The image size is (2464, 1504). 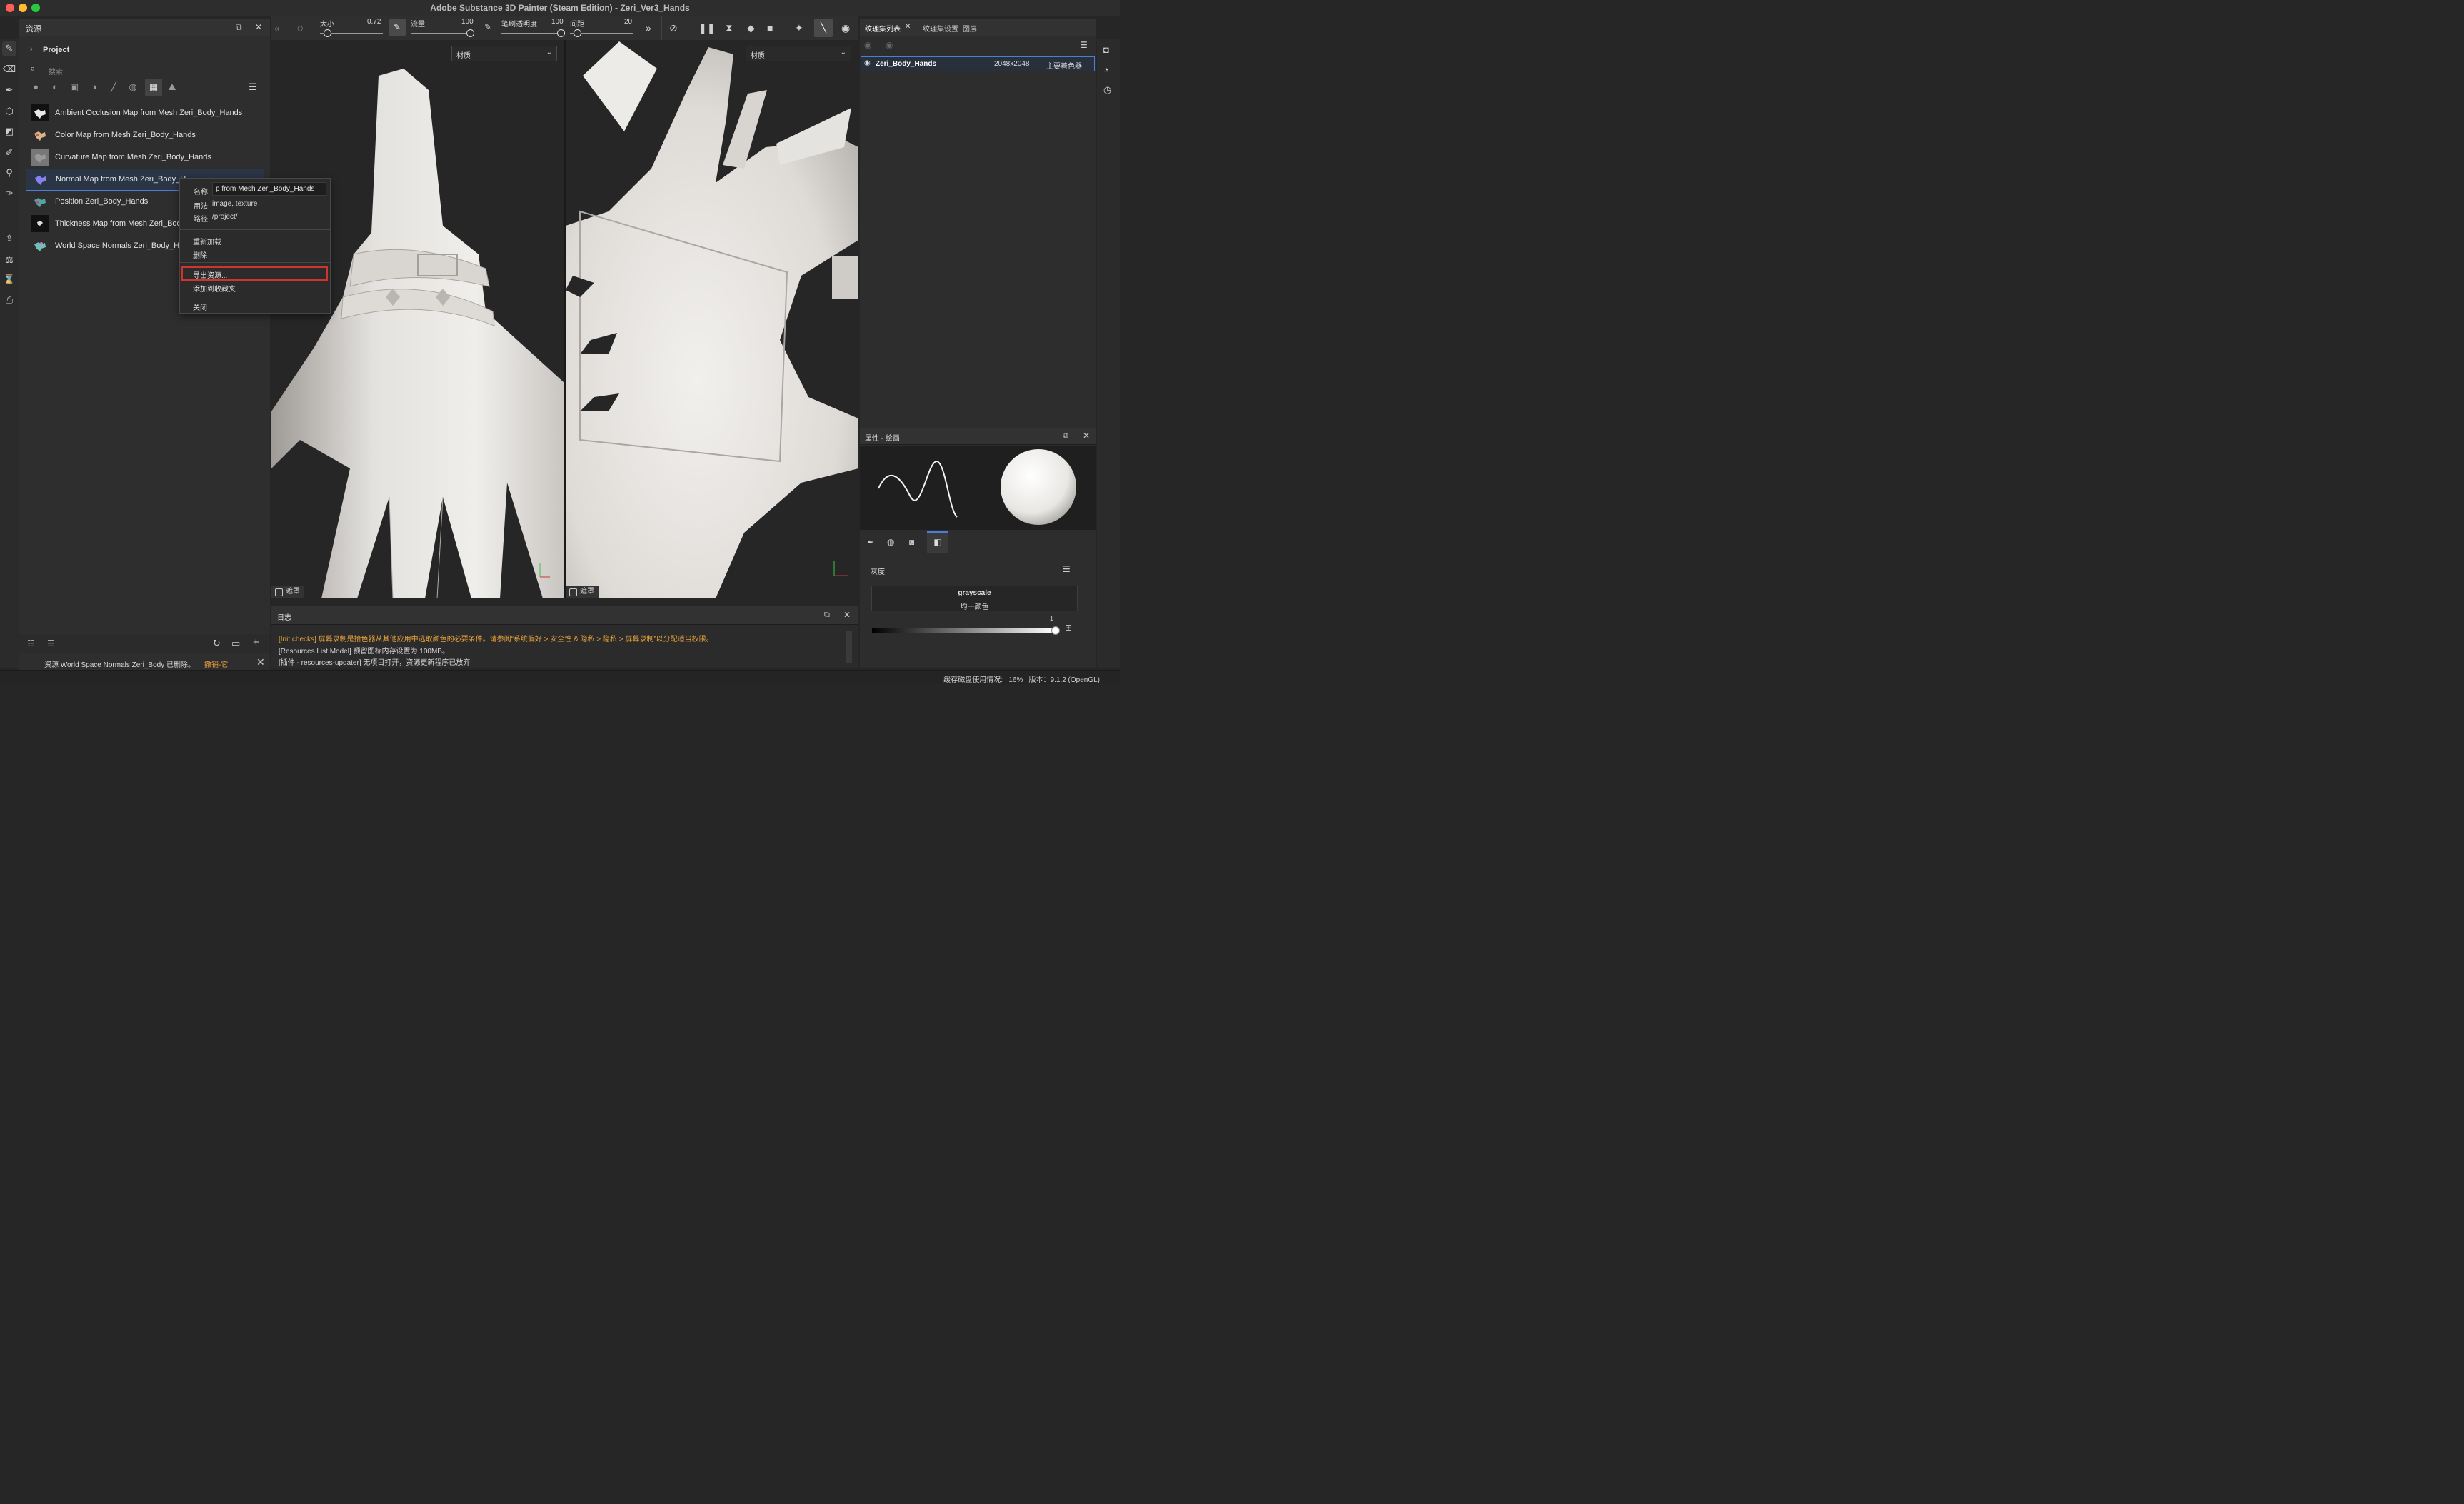 I want to click on hide-overlay-icon: ⊘, so click(x=673, y=28).